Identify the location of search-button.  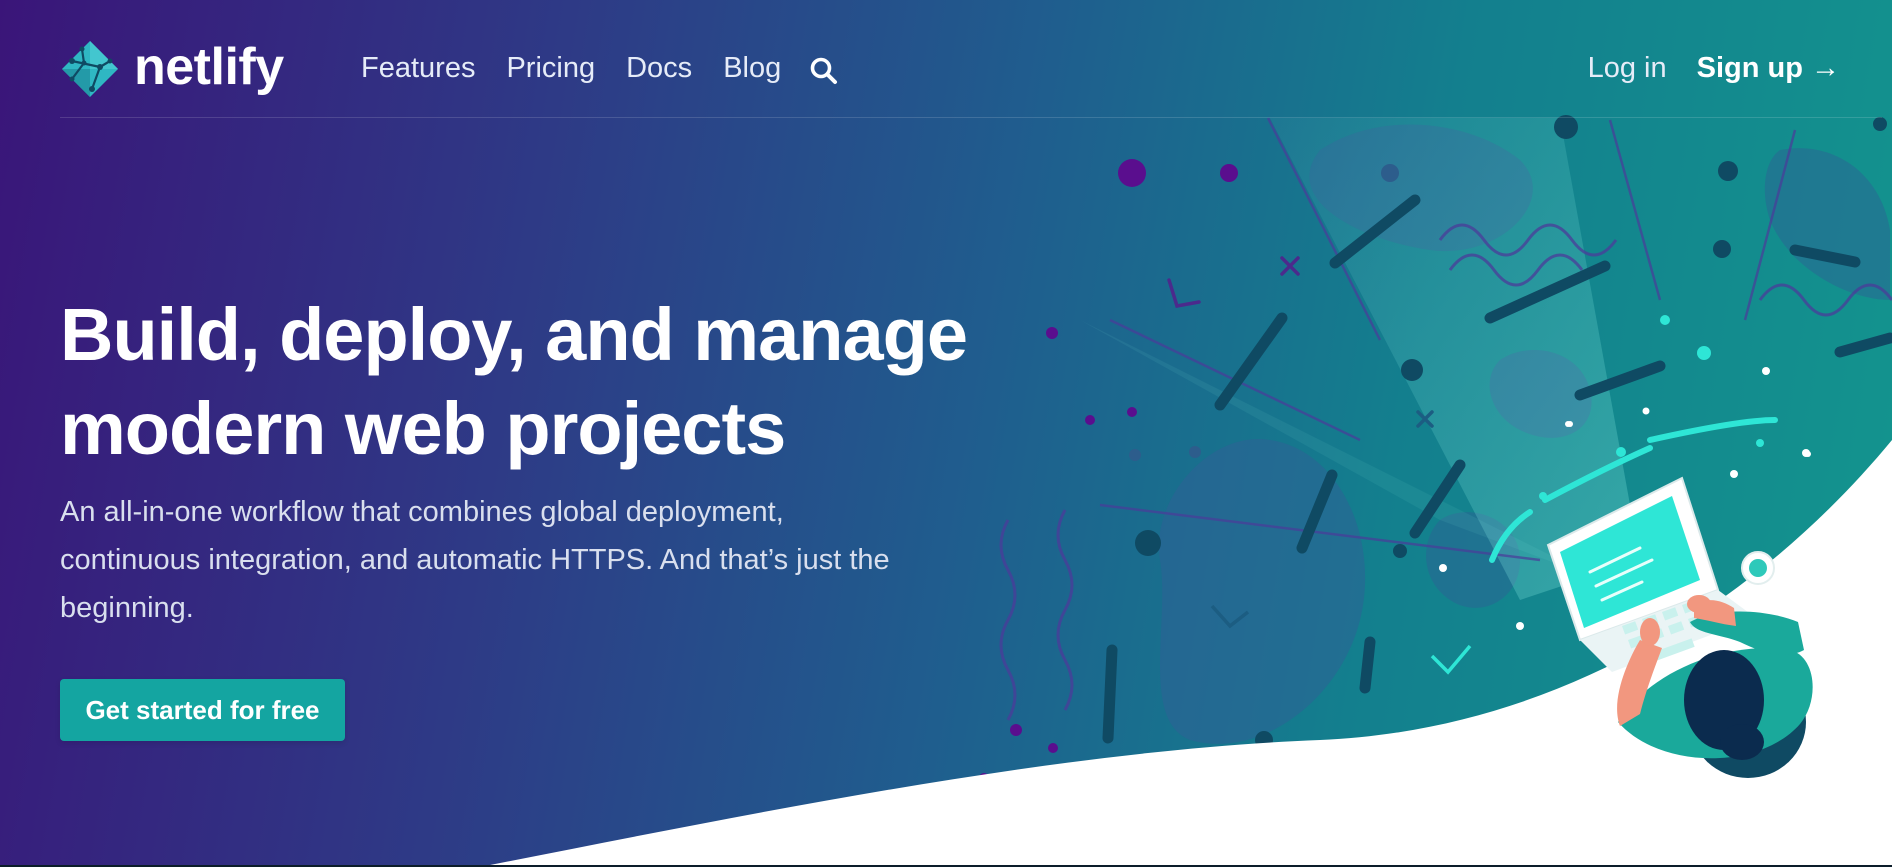
(824, 71).